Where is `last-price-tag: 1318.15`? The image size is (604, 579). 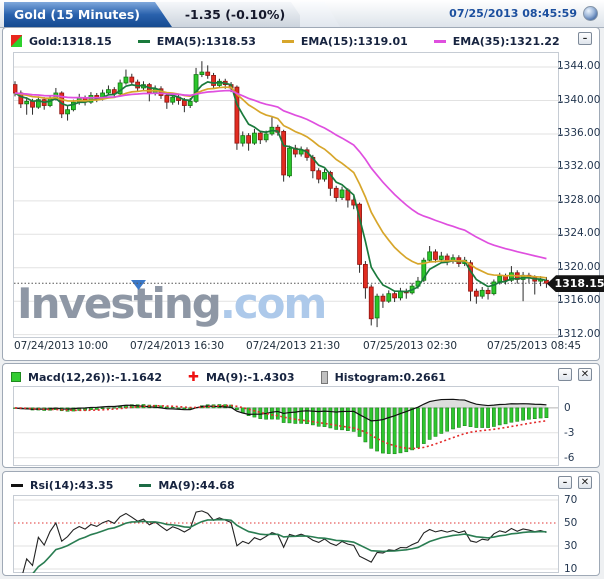
last-price-tag: 1318.15 is located at coordinates (575, 284).